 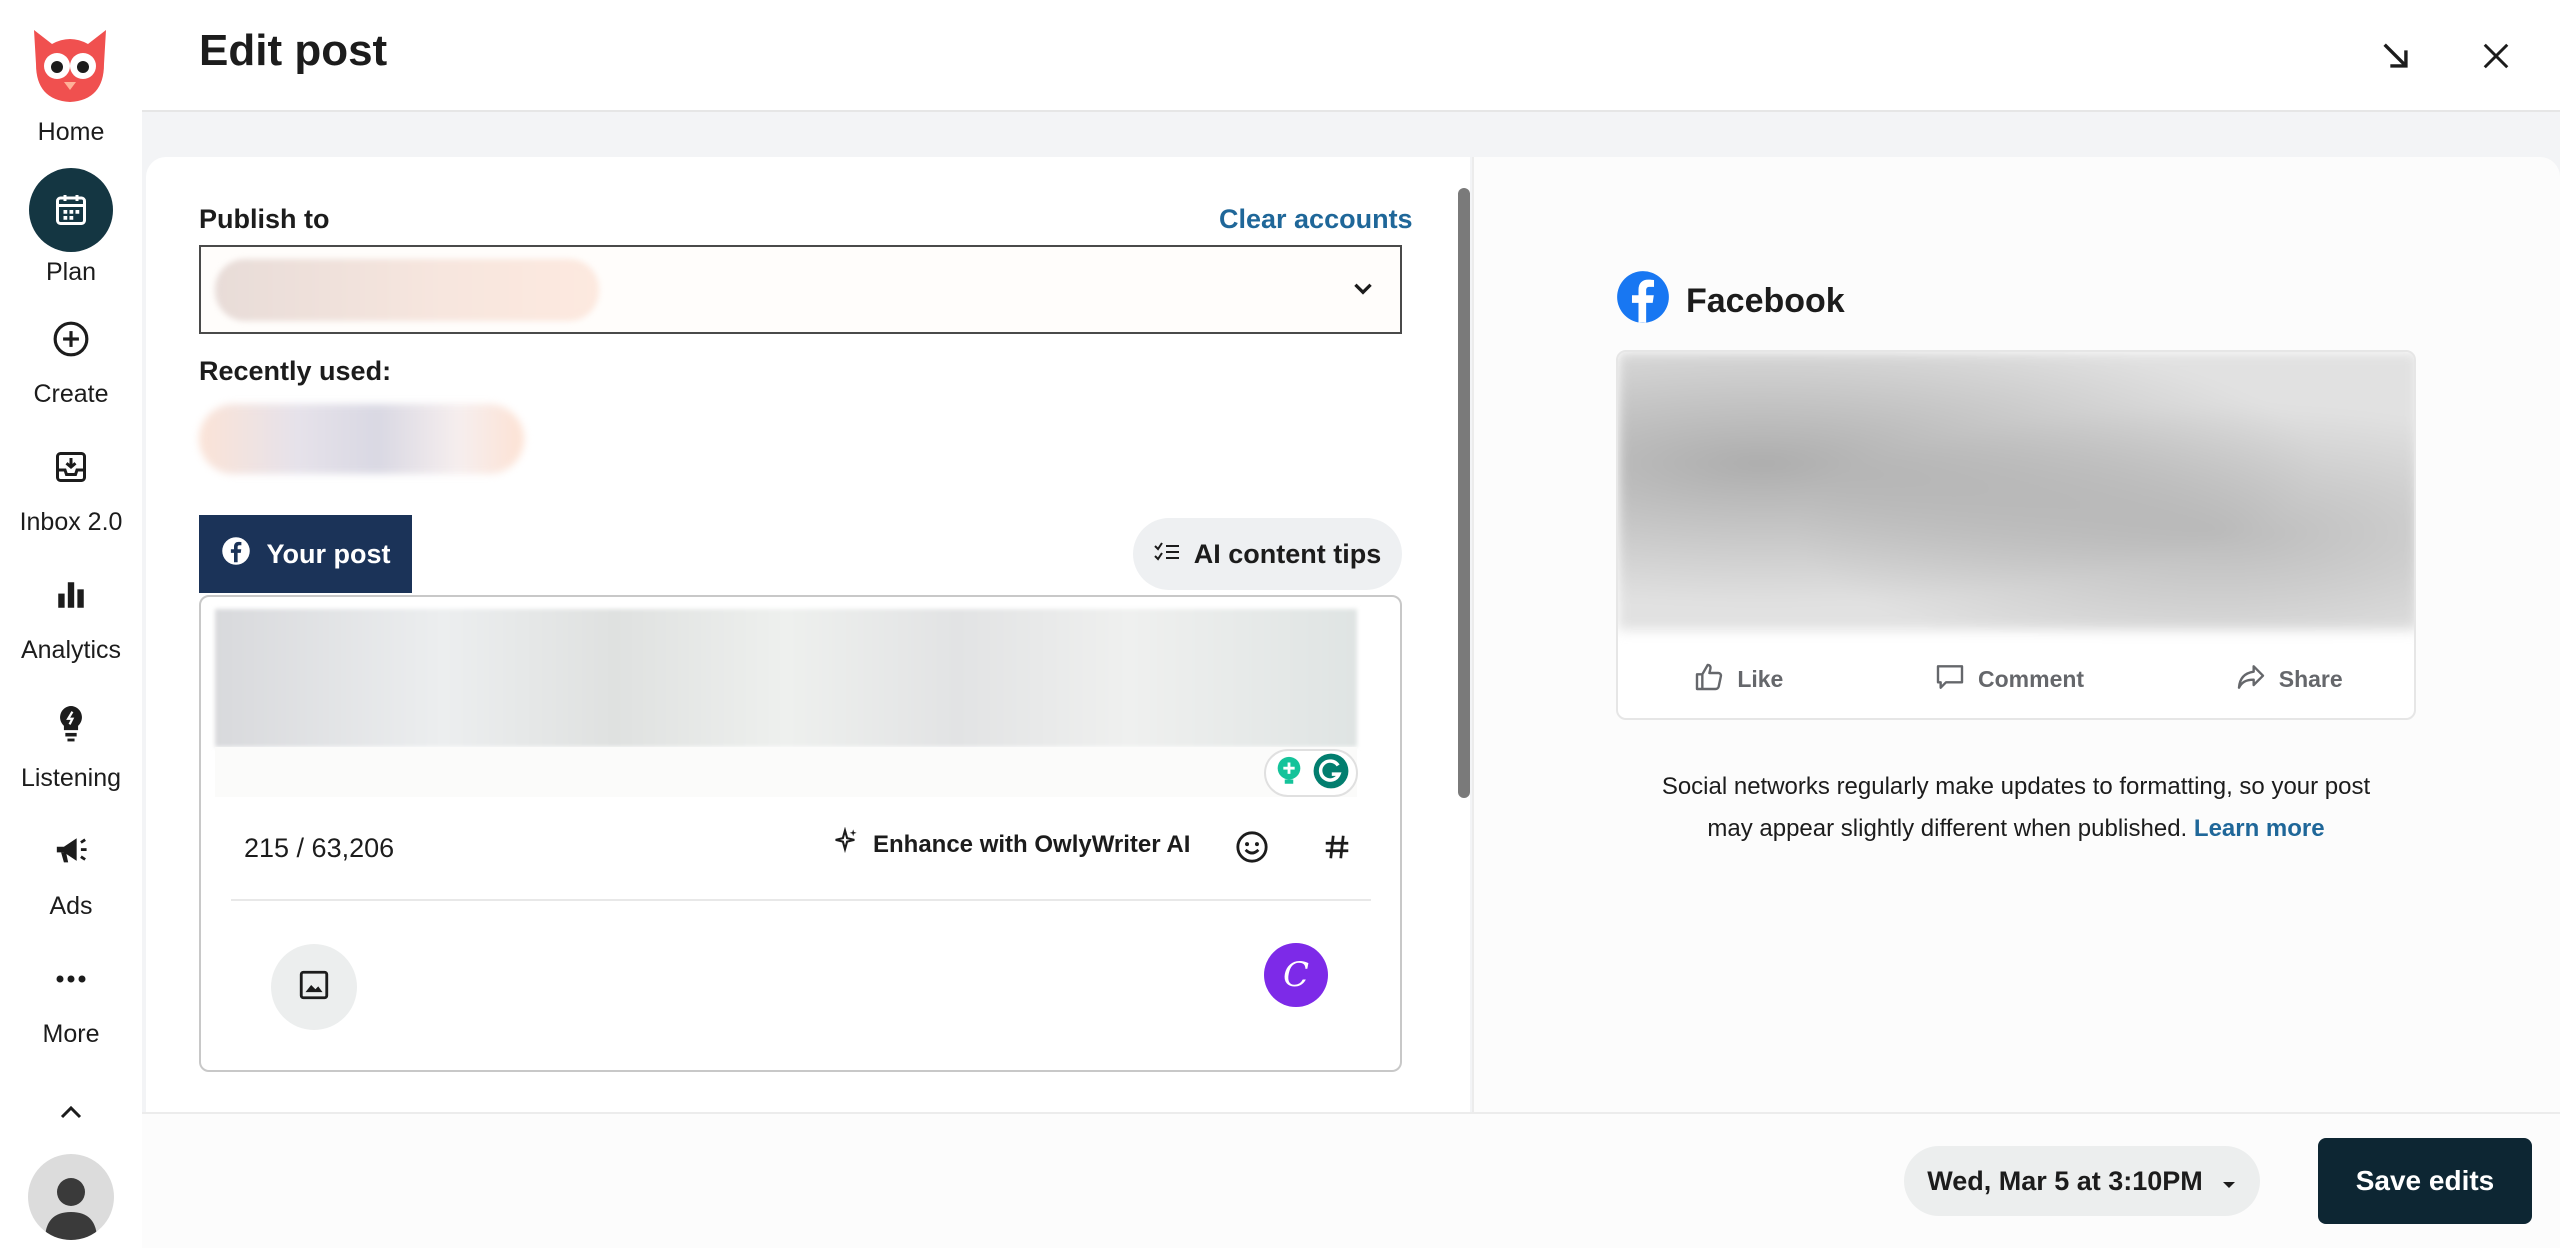 What do you see at coordinates (2031, 679) in the screenshot?
I see `comment-label: Comment` at bounding box center [2031, 679].